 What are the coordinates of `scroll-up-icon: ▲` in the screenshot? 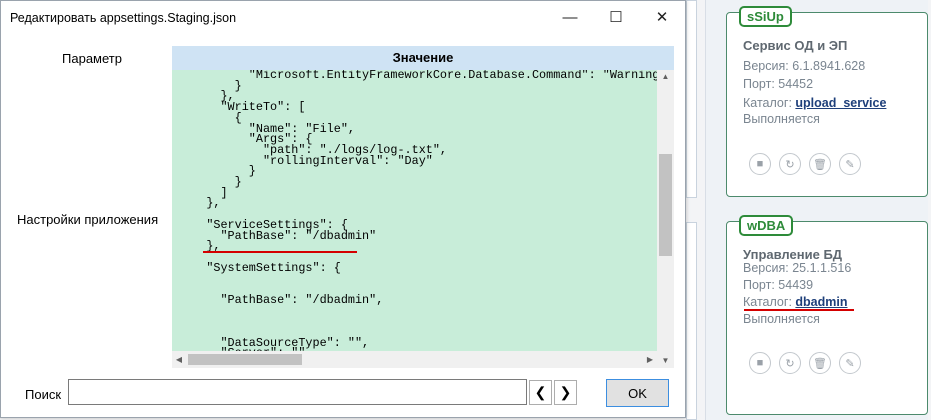 It's located at (665, 77).